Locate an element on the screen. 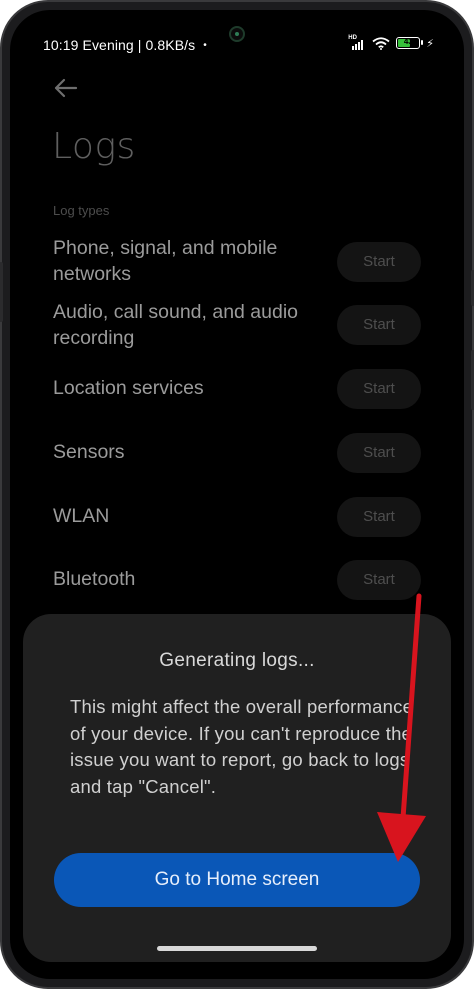  start-button-audio: Start is located at coordinates (379, 325).